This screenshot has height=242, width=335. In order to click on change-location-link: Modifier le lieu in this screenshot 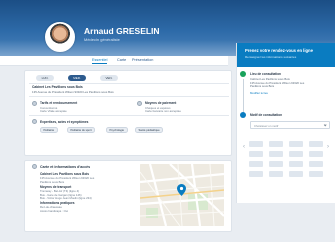, I will do `click(259, 93)`.